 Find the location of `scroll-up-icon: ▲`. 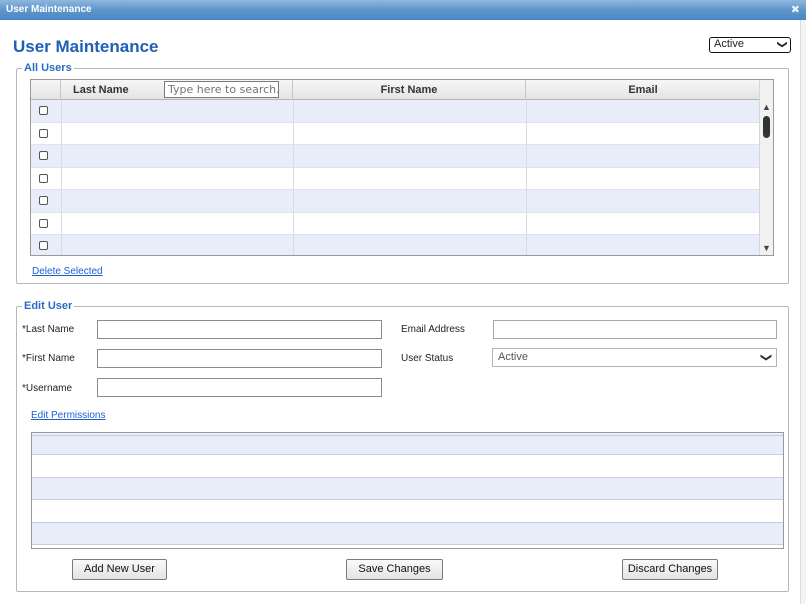

scroll-up-icon: ▲ is located at coordinates (766, 107).